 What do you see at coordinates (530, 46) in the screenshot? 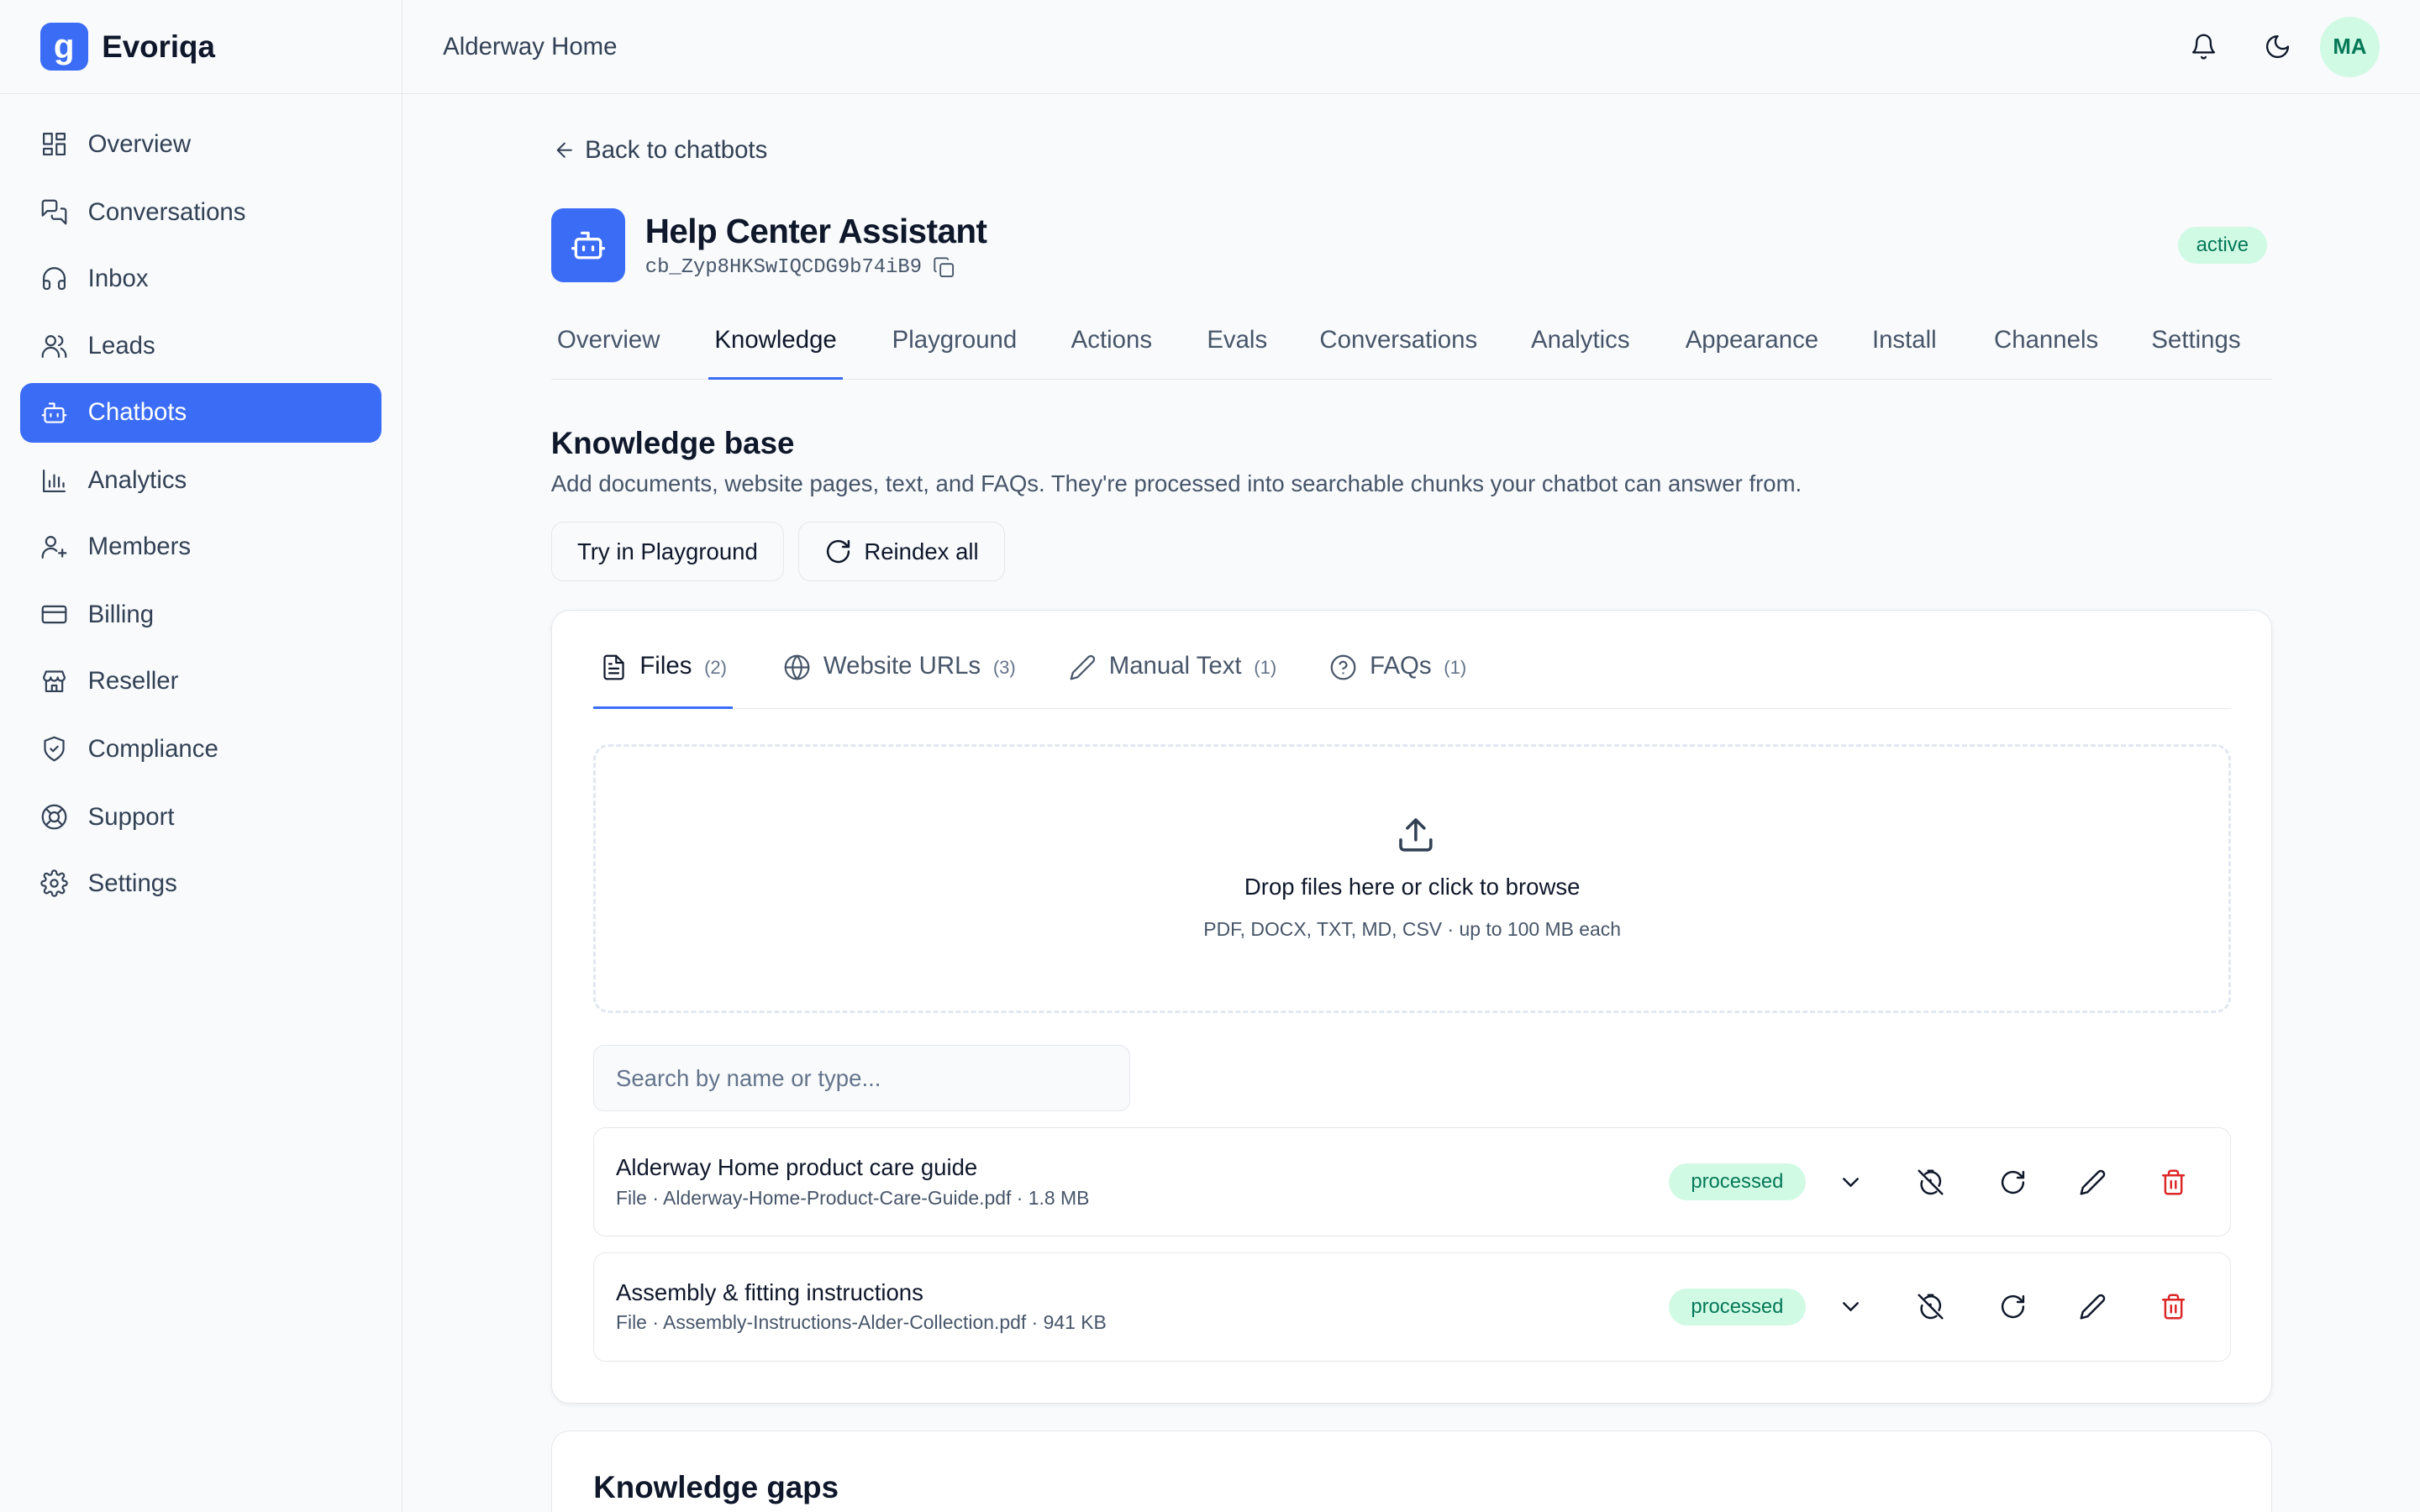
I see `workspace-name: Alderway Home` at bounding box center [530, 46].